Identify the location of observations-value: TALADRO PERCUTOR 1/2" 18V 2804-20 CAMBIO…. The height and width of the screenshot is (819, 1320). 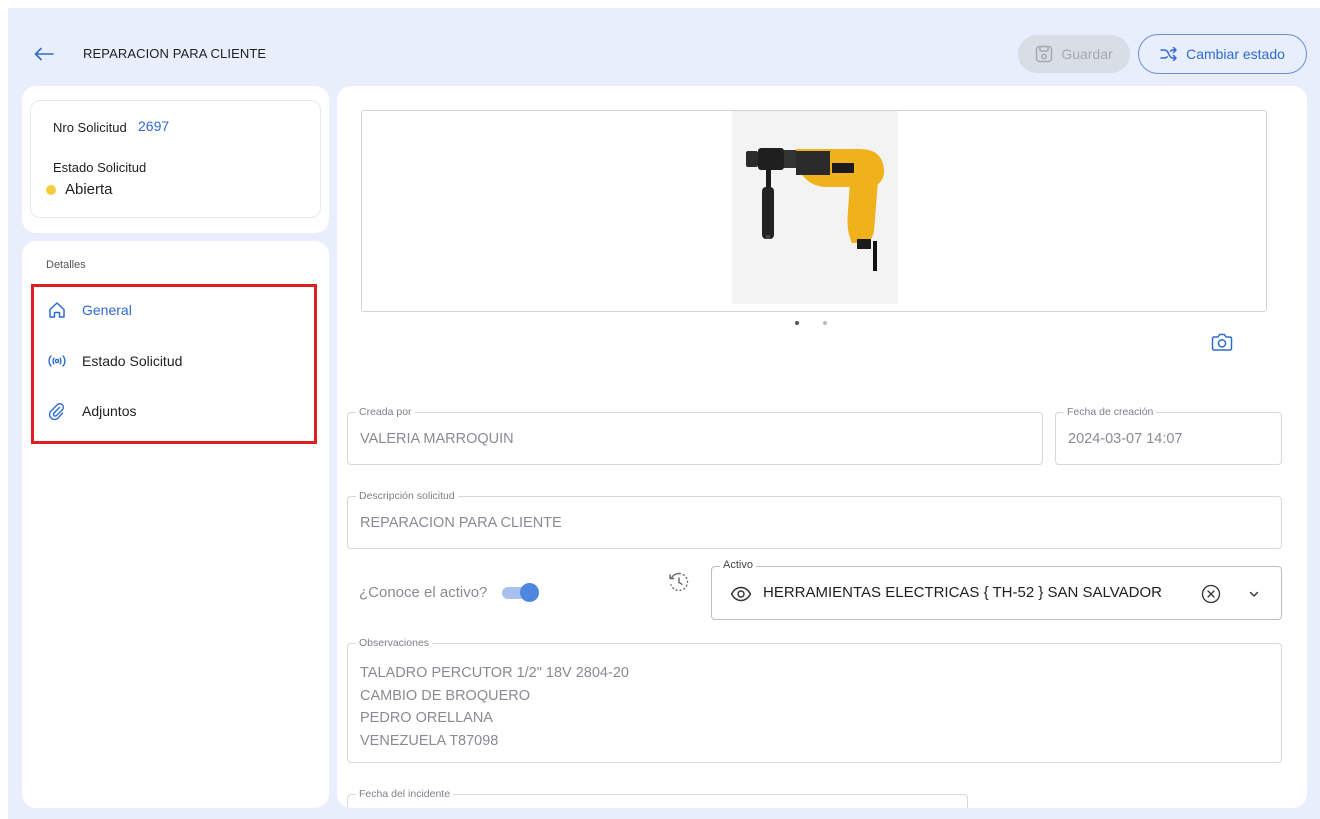
(494, 707).